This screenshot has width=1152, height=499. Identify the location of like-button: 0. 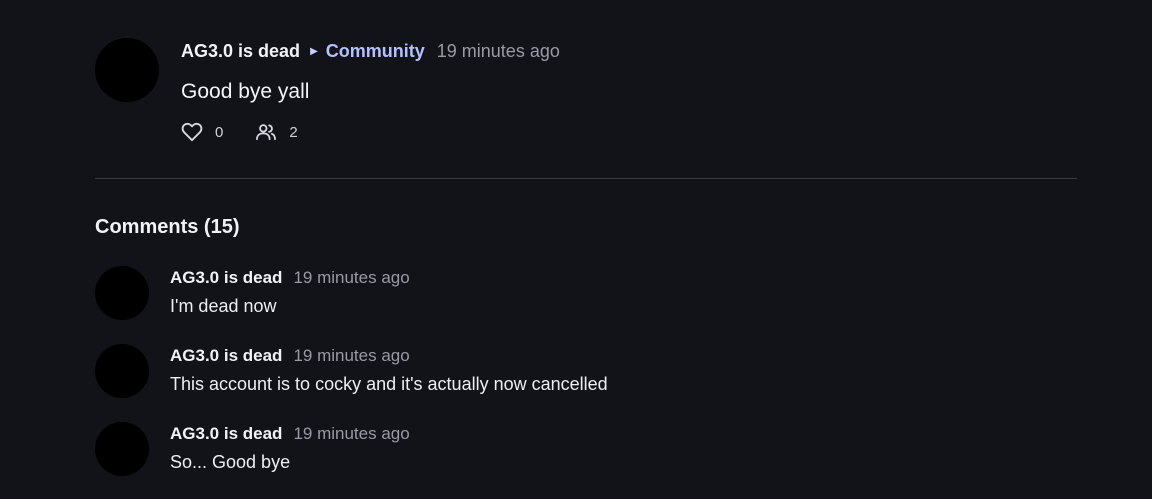
(202, 132).